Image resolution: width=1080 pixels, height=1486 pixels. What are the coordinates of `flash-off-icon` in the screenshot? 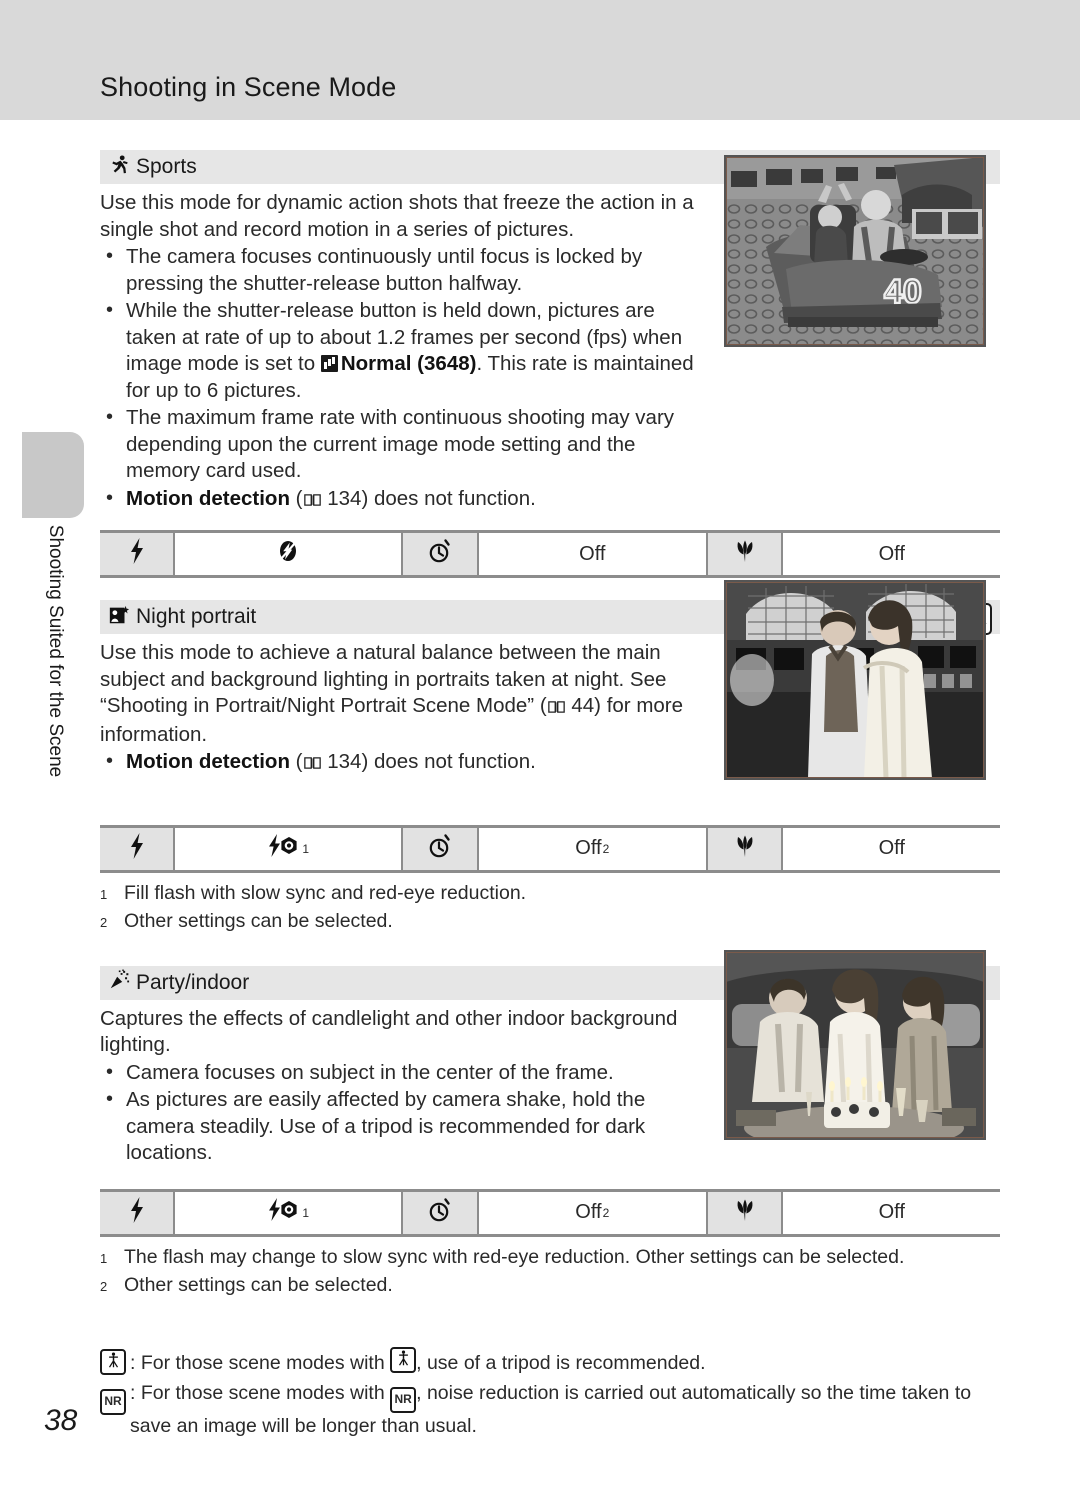 It's located at (288, 554).